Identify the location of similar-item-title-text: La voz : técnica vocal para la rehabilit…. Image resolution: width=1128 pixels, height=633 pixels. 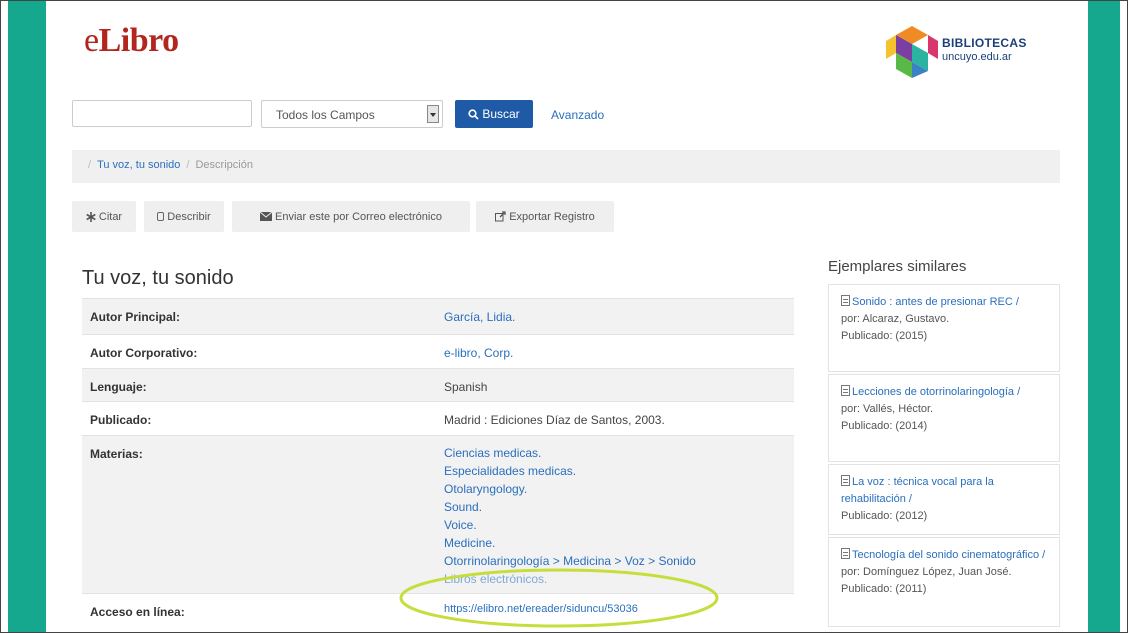
(917, 490).